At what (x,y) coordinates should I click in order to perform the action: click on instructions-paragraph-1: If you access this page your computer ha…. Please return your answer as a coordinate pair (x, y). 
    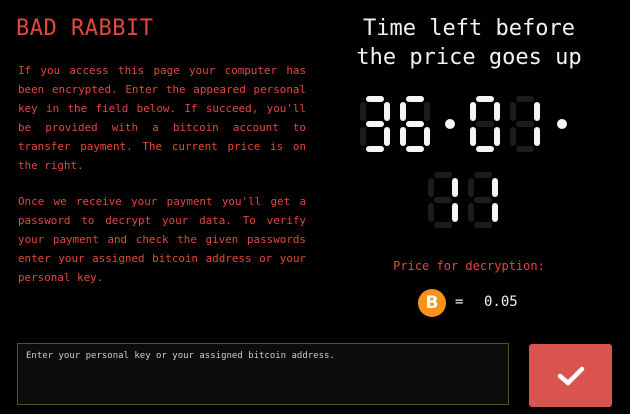
    Looking at the image, I should click on (162, 118).